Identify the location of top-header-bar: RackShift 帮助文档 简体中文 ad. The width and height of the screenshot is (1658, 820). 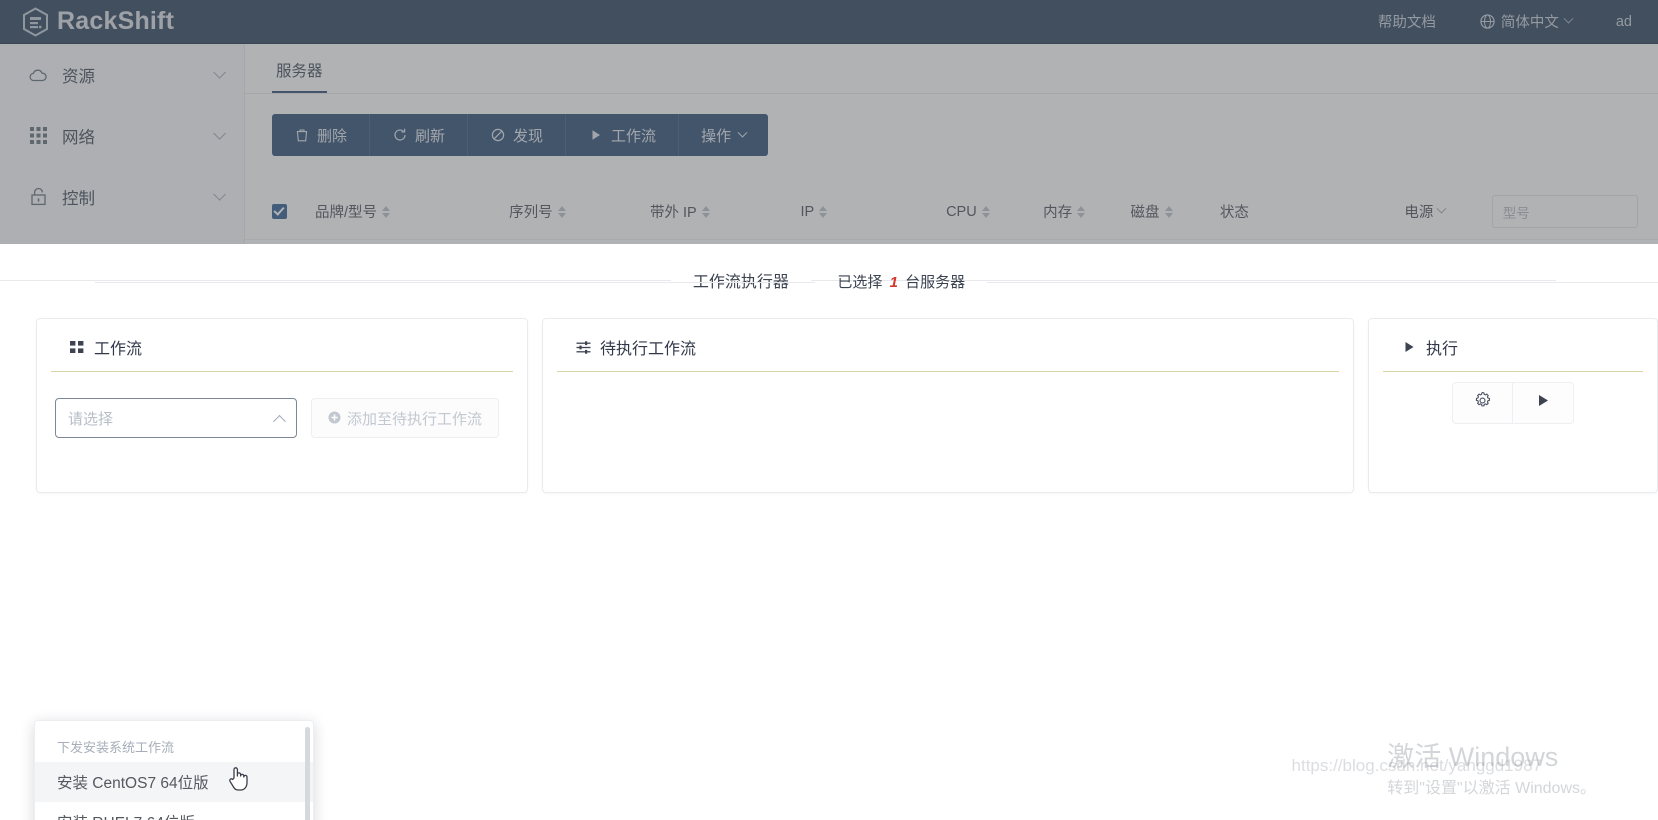
(829, 22).